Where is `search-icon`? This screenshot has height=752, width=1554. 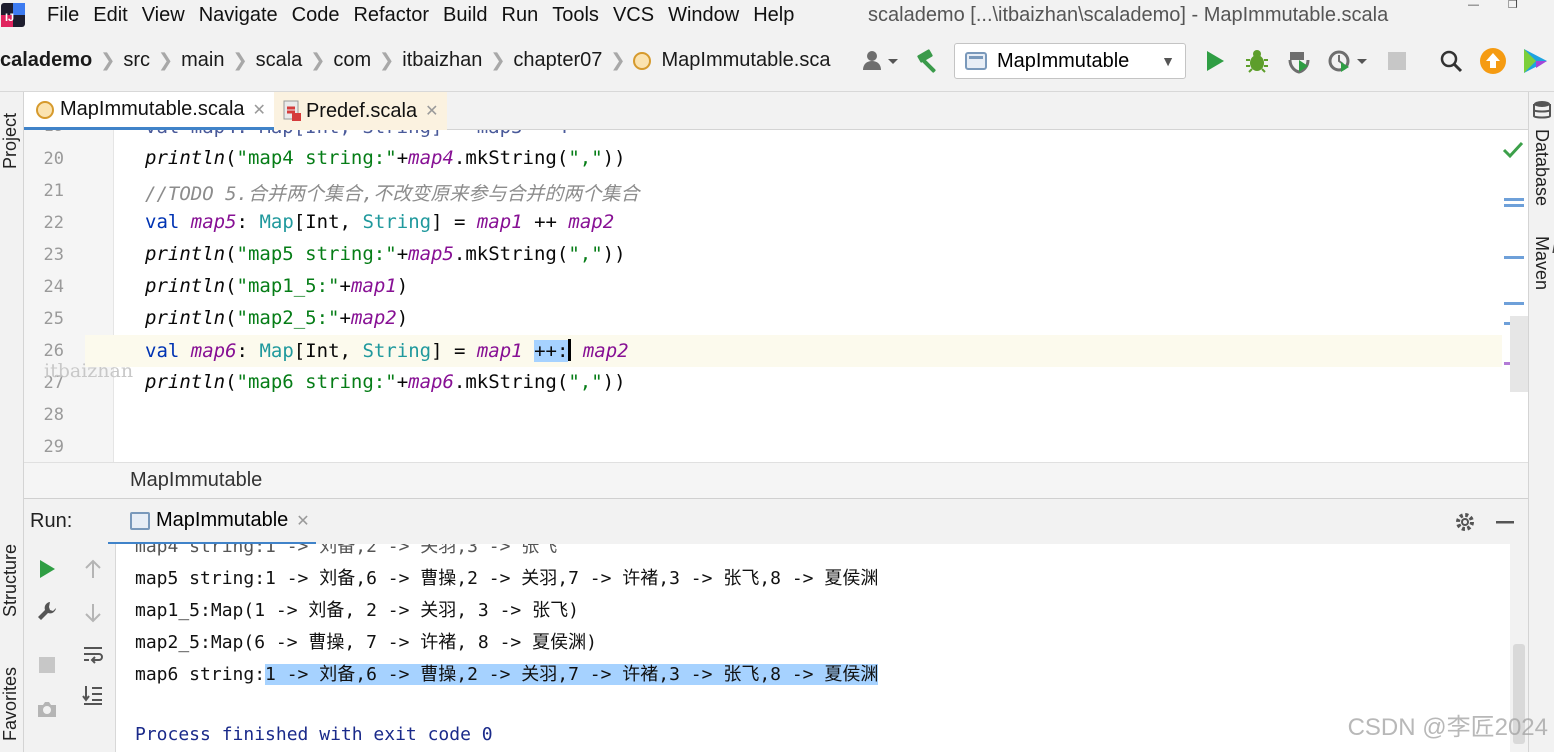 search-icon is located at coordinates (1451, 61).